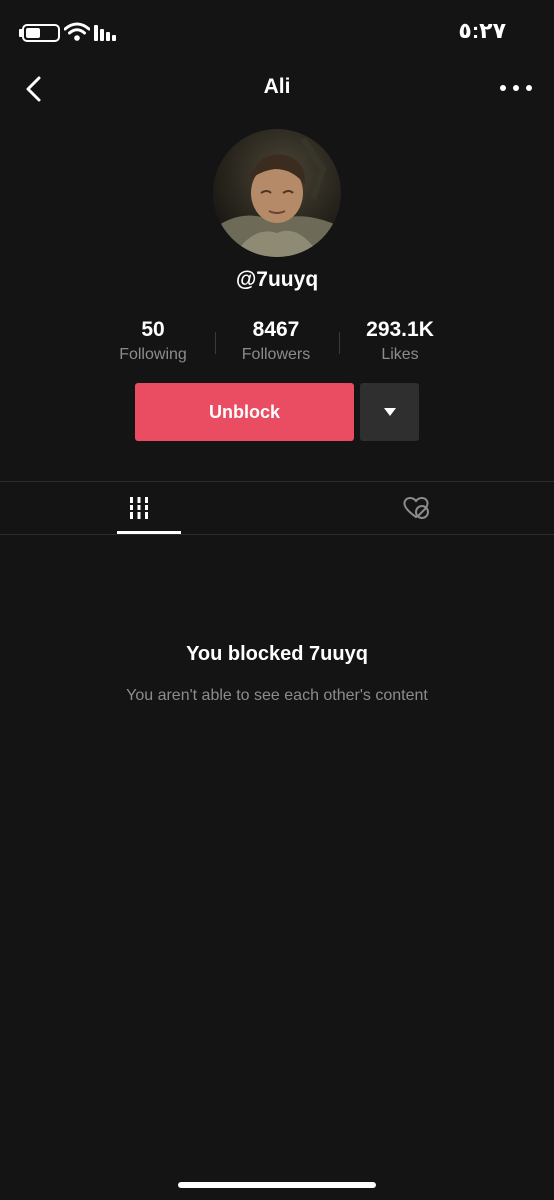  What do you see at coordinates (277, 1185) in the screenshot?
I see `home-indicator` at bounding box center [277, 1185].